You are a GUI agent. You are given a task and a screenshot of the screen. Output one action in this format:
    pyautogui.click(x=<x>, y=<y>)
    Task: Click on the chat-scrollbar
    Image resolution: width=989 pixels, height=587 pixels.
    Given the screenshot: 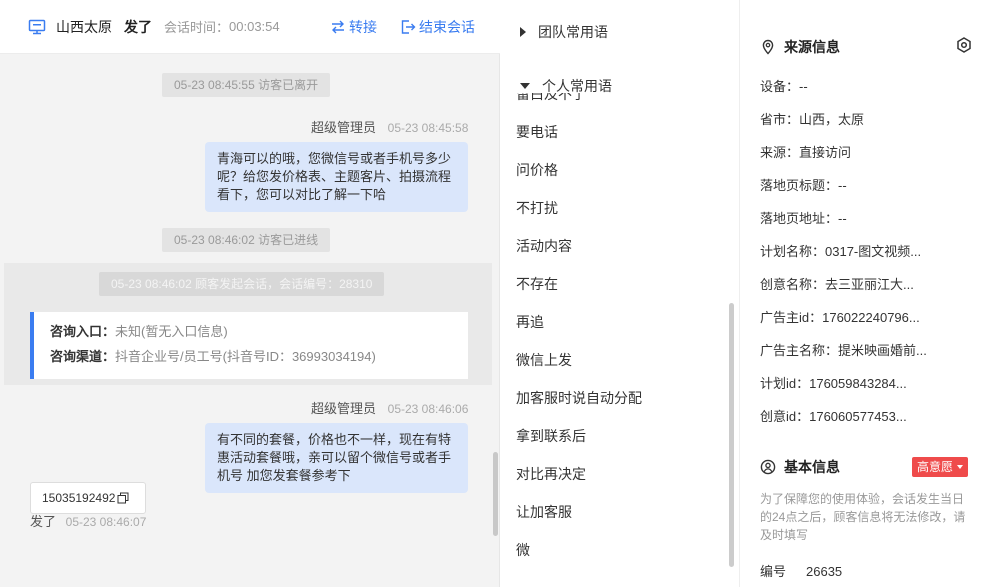 What is the action you would take?
    pyautogui.click(x=495, y=494)
    